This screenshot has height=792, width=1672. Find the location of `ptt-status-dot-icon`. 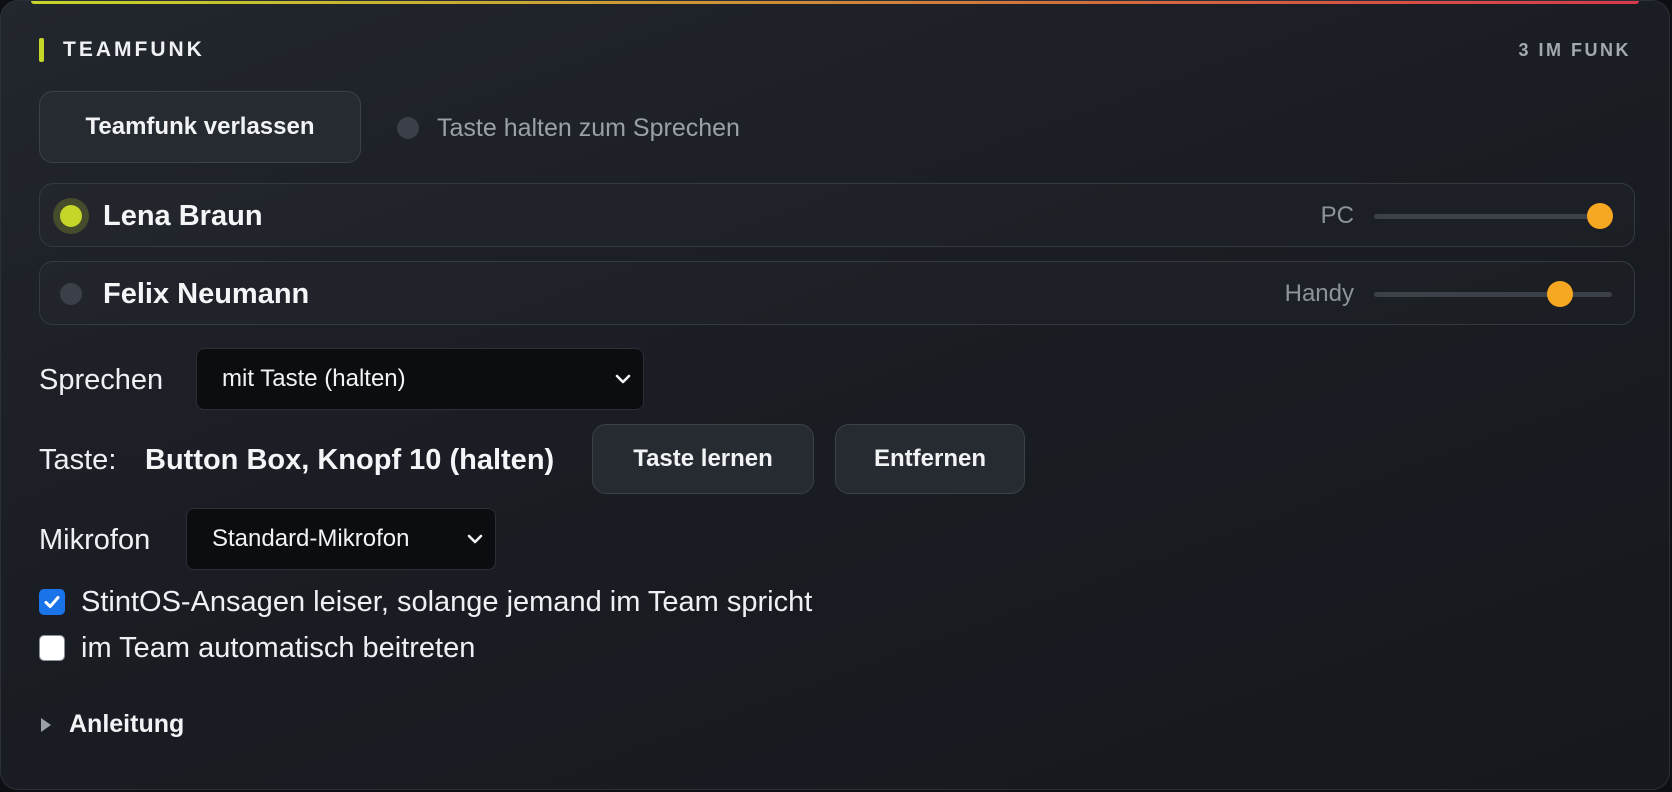

ptt-status-dot-icon is located at coordinates (408, 128).